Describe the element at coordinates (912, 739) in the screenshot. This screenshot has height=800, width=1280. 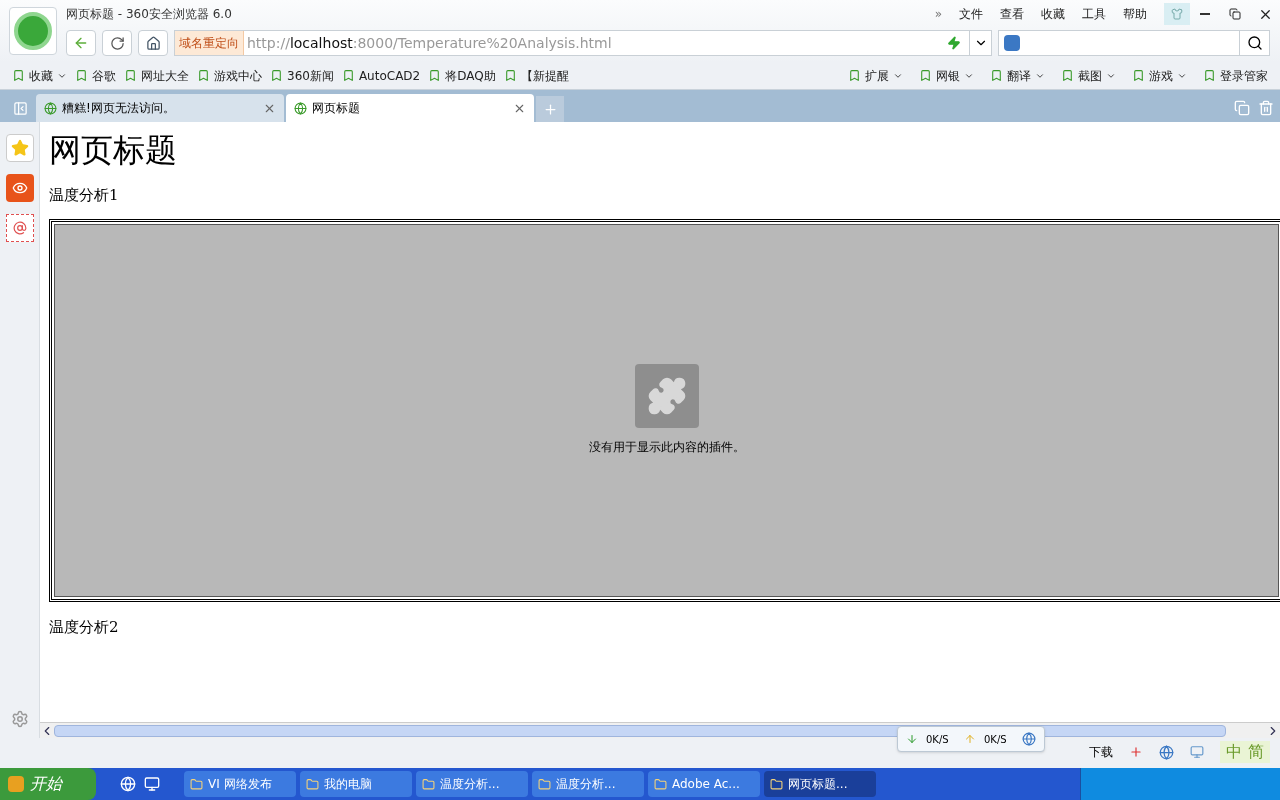
I see `down-arrow-icon` at that location.